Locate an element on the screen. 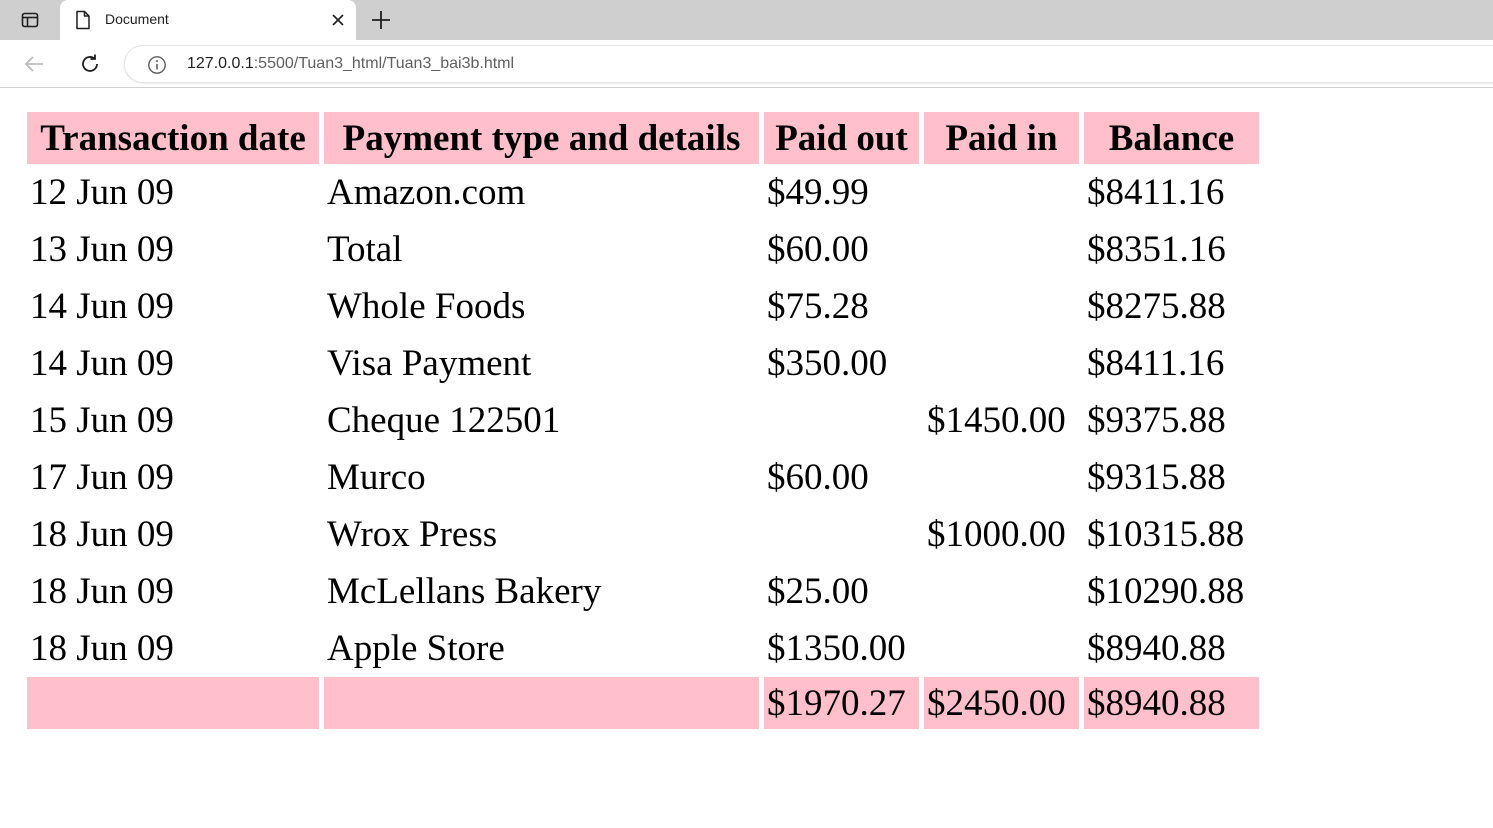 Image resolution: width=1493 pixels, height=828 pixels. table-row: 14 Jun 09 Whole Foods $75.28 $8275.88 is located at coordinates (643, 306).